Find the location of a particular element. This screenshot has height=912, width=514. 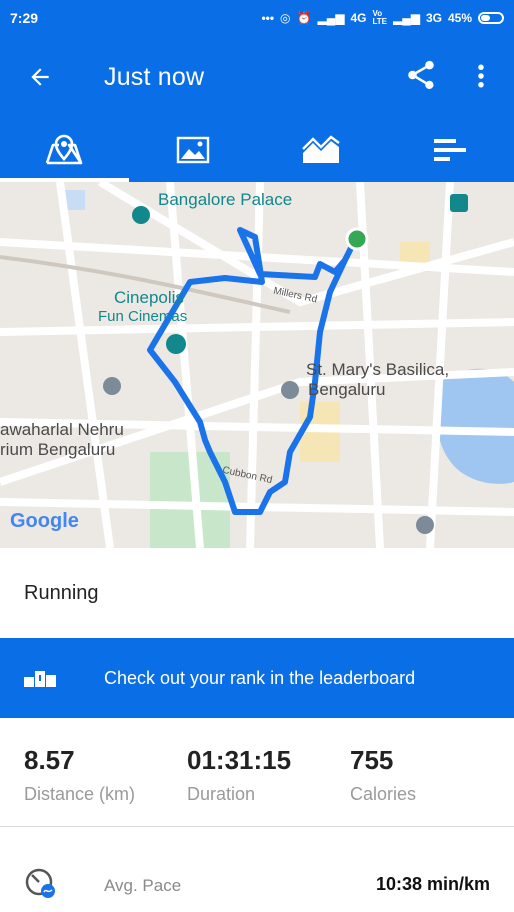

tab-chart is located at coordinates (321, 150).